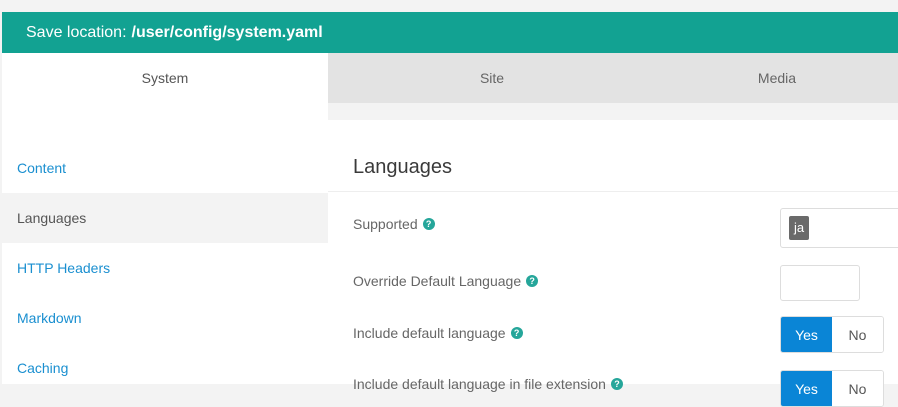 Image resolution: width=898 pixels, height=407 pixels. Describe the element at coordinates (165, 78) in the screenshot. I see `tab-system: System` at that location.